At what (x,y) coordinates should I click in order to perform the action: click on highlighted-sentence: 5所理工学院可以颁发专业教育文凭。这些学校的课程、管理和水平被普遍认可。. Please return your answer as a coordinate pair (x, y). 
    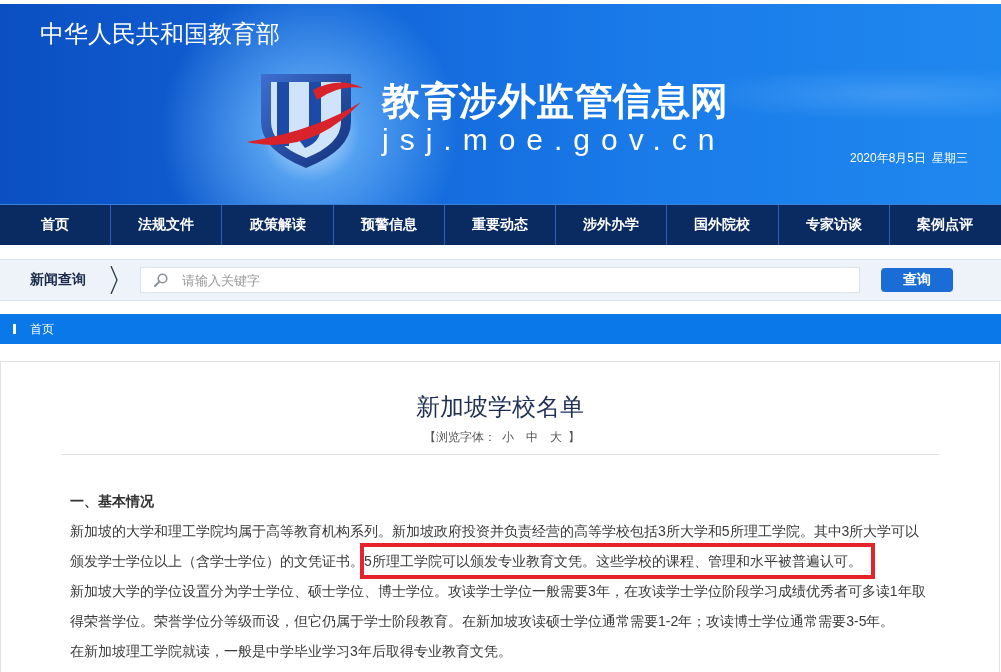
    Looking at the image, I should click on (617, 561).